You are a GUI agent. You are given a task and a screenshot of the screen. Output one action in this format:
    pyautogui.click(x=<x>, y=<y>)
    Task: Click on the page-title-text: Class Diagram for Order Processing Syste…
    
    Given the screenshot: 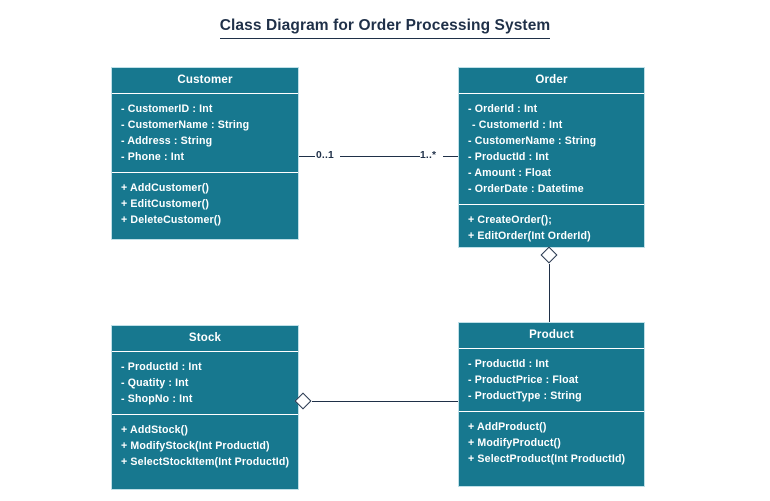 What is the action you would take?
    pyautogui.click(x=385, y=28)
    